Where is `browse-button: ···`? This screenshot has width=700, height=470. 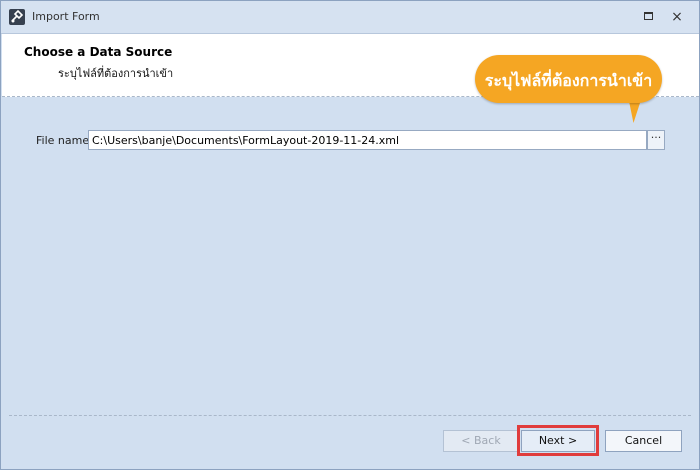 browse-button: ··· is located at coordinates (656, 140).